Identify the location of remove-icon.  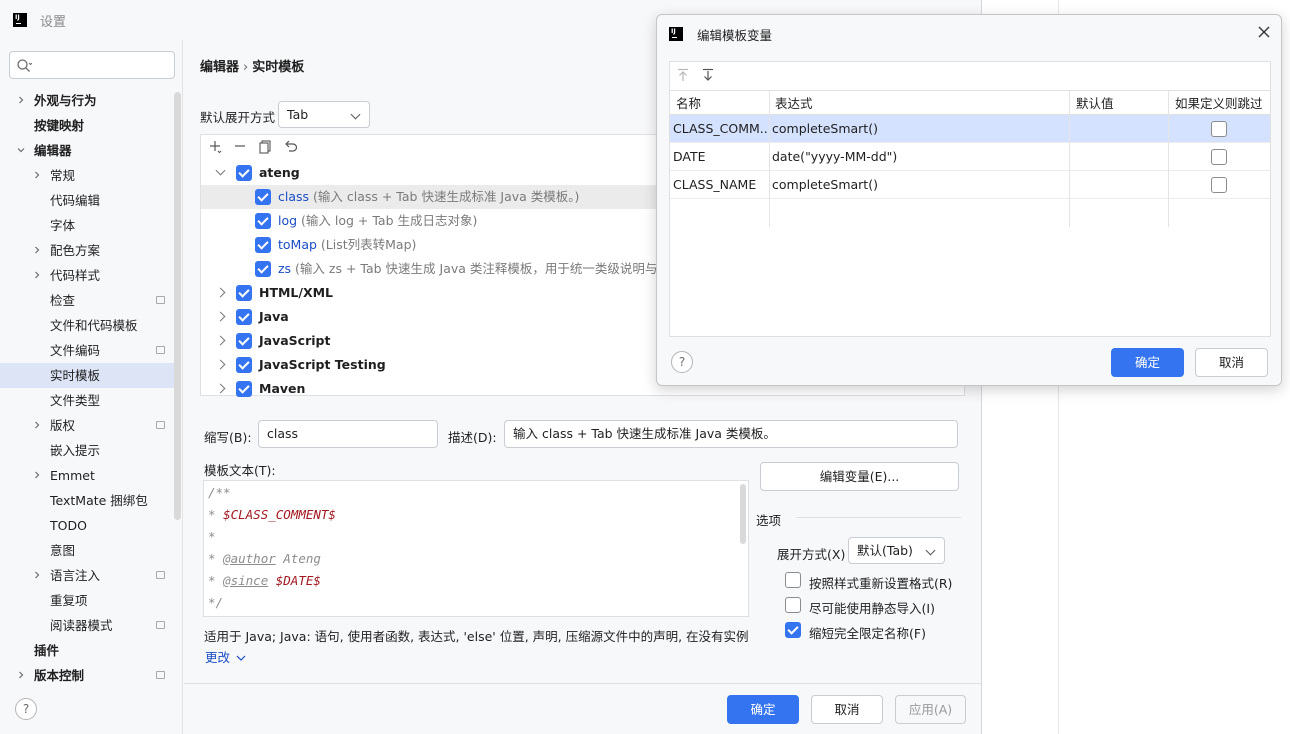
(240, 146).